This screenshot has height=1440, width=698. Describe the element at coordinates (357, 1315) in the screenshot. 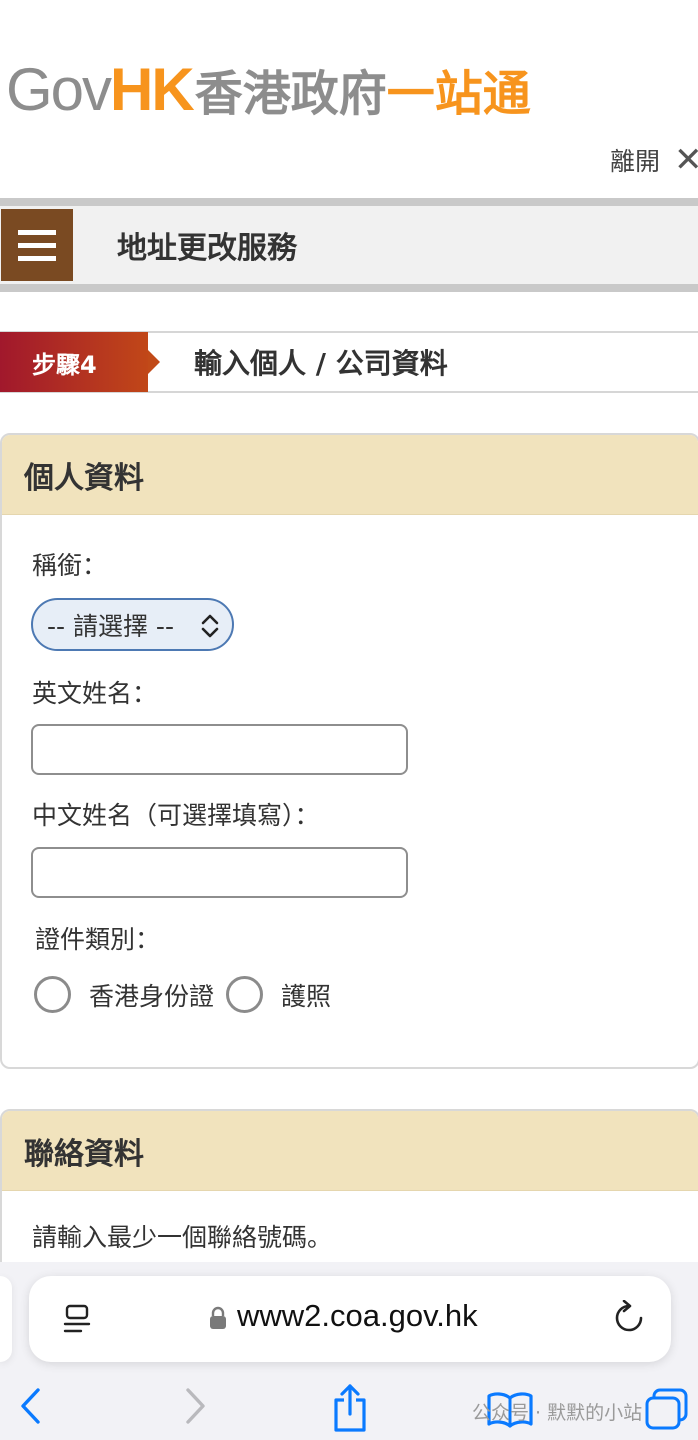

I see `url-text: www2.coa.gov.hk` at that location.